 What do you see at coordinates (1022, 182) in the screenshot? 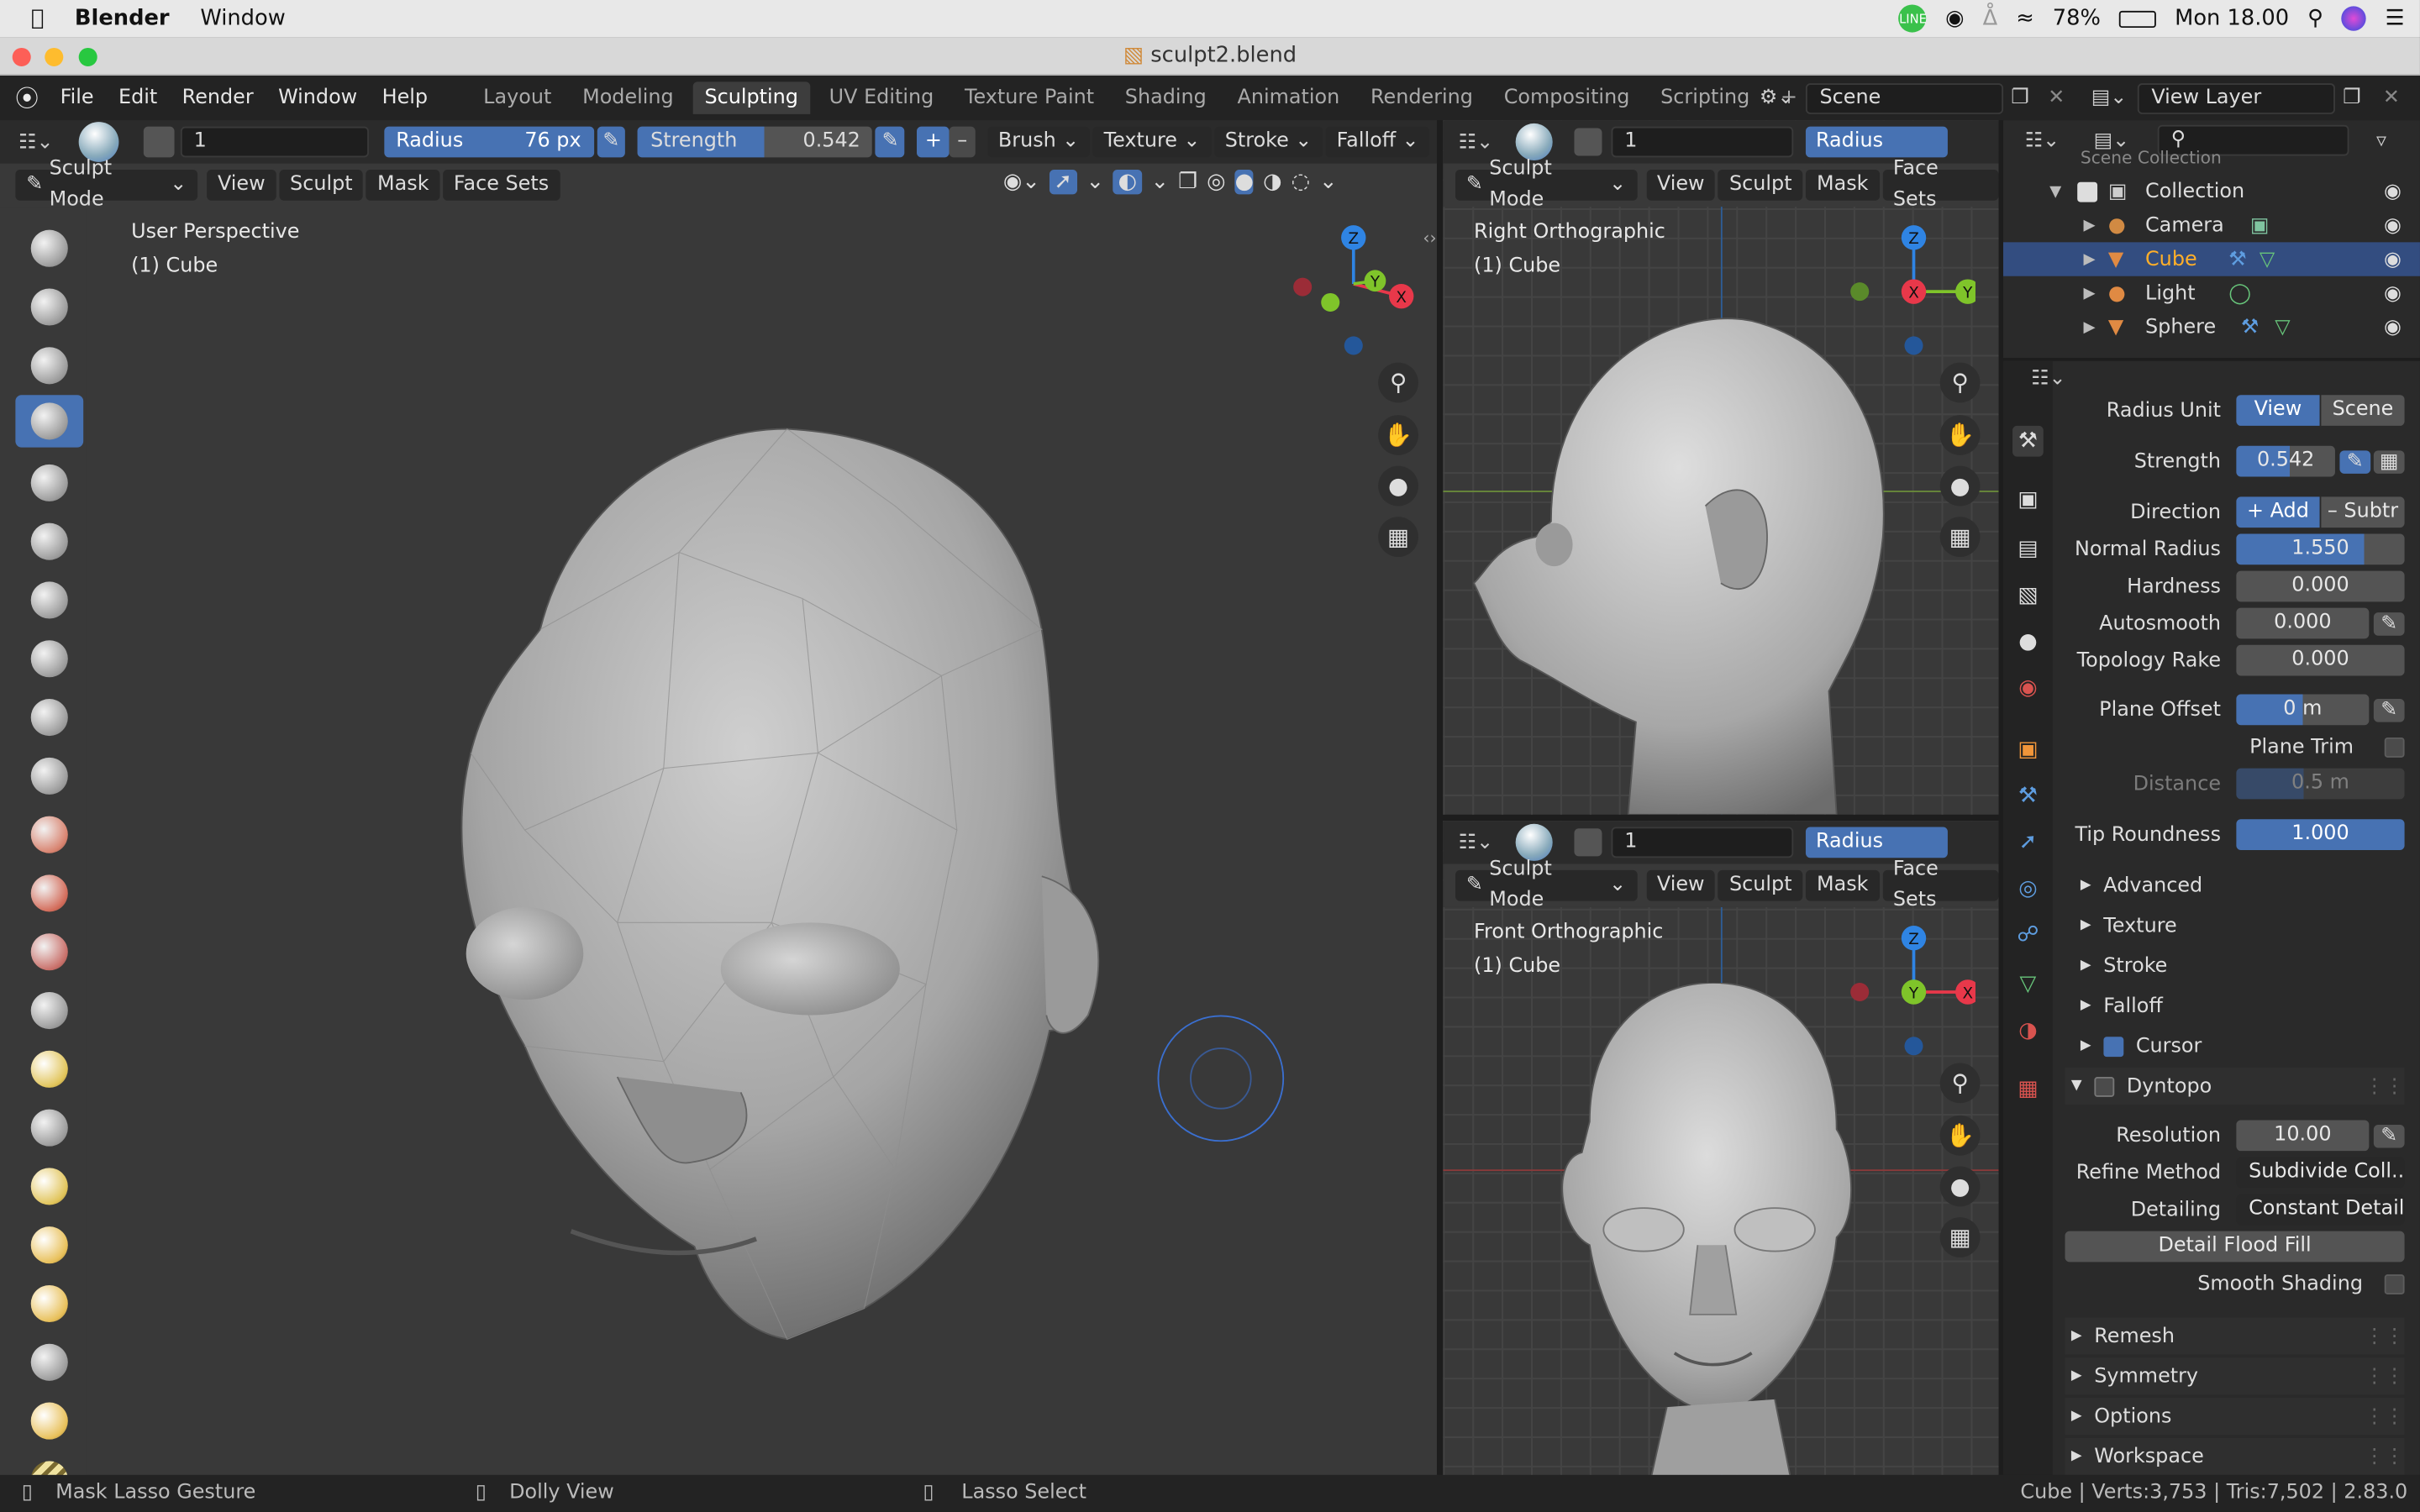
I see `visibility-icon: ◉⌄` at bounding box center [1022, 182].